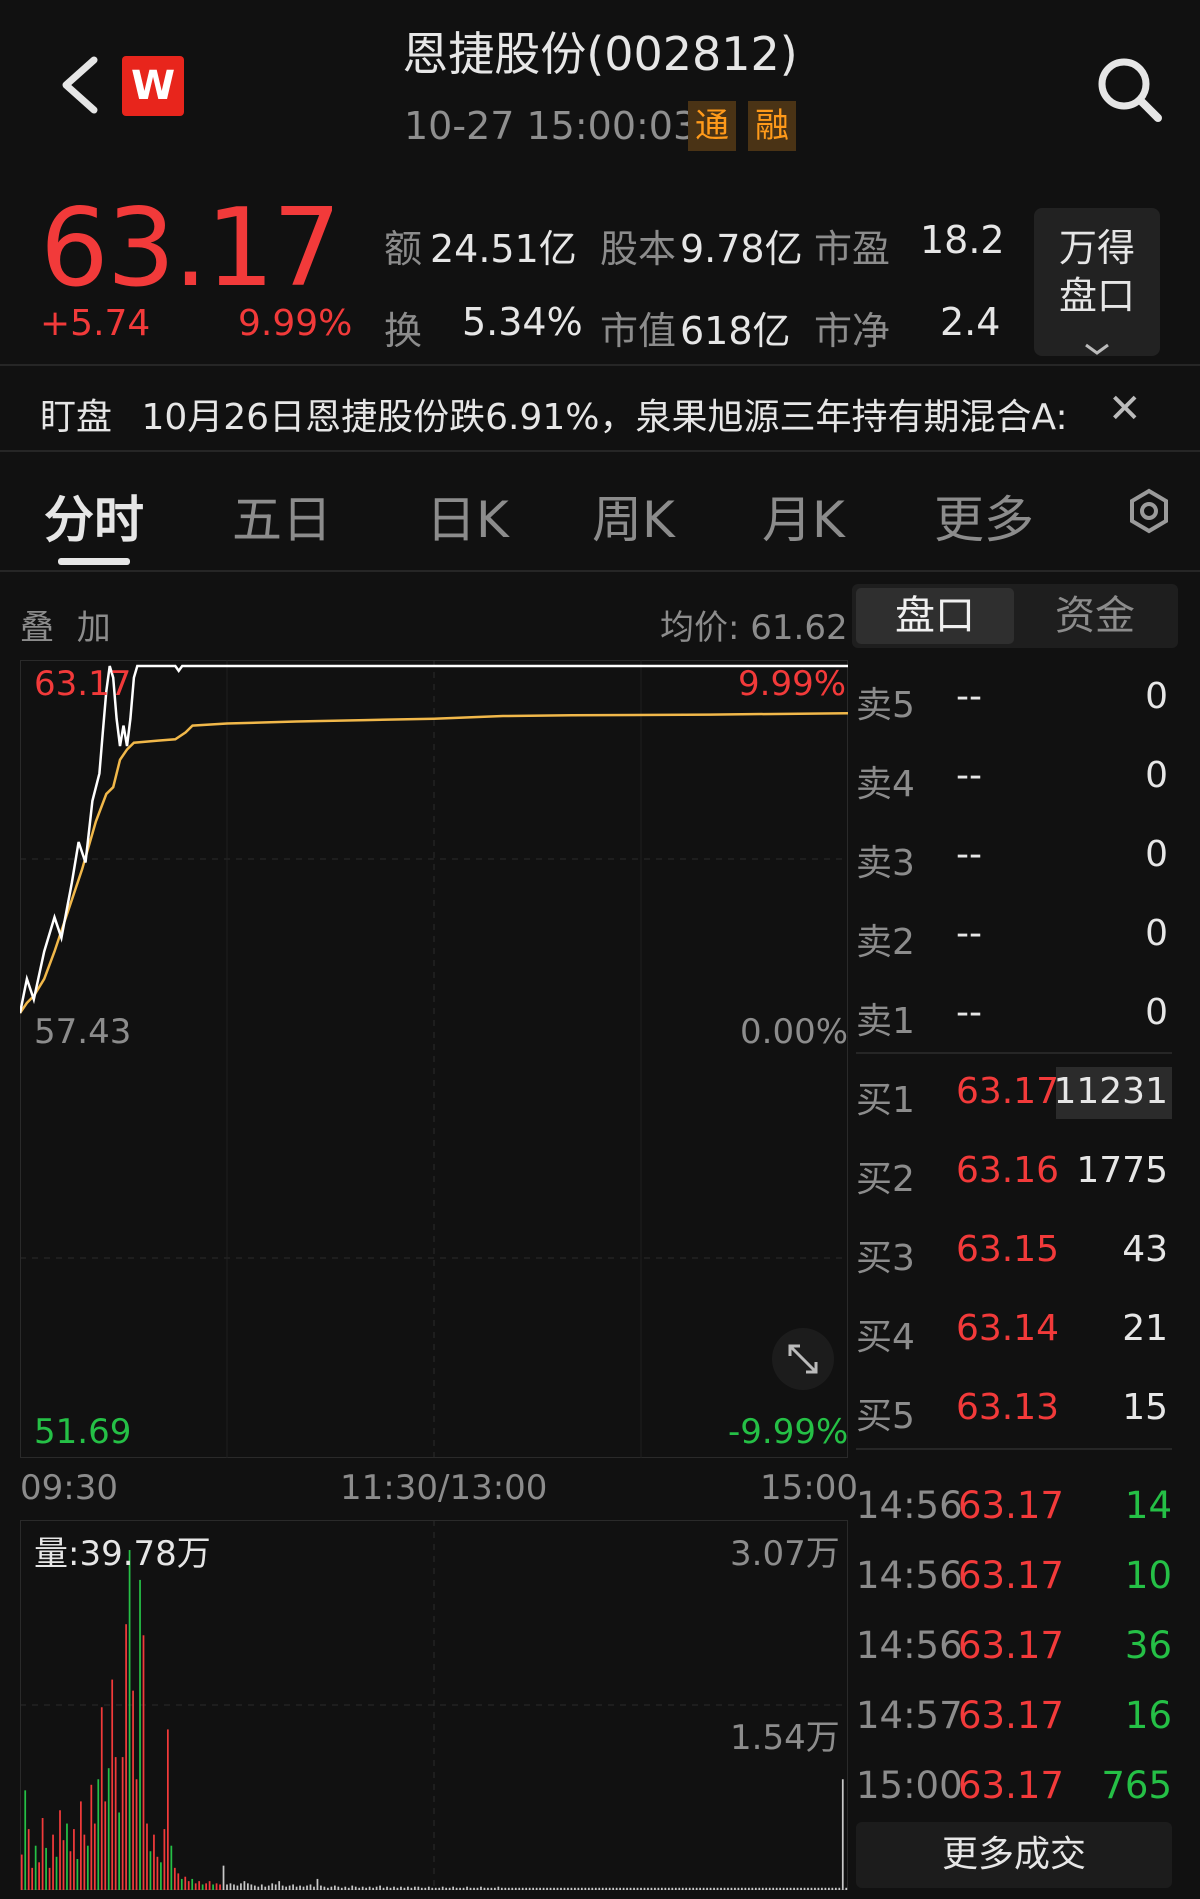 The image size is (1200, 1899). Describe the element at coordinates (1014, 1792) in the screenshot. I see `tick-row: 15:00 63.17 765` at that location.